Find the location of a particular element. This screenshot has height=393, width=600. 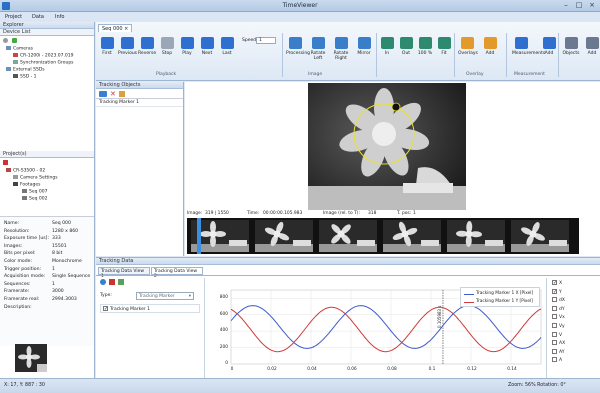

channel-v: V is located at coordinates (557, 334).